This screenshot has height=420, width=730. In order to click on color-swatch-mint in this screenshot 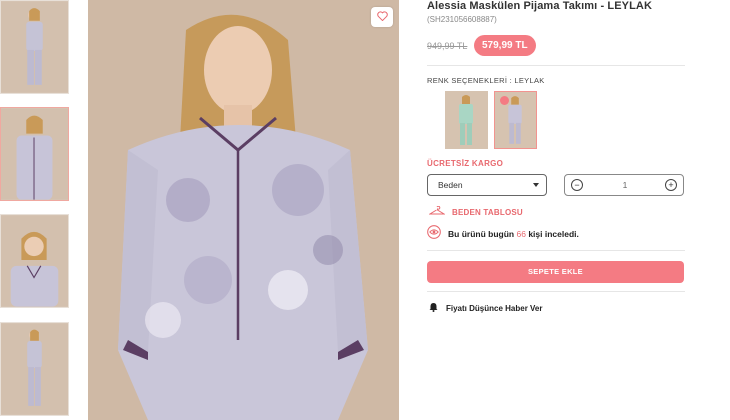, I will do `click(466, 120)`.